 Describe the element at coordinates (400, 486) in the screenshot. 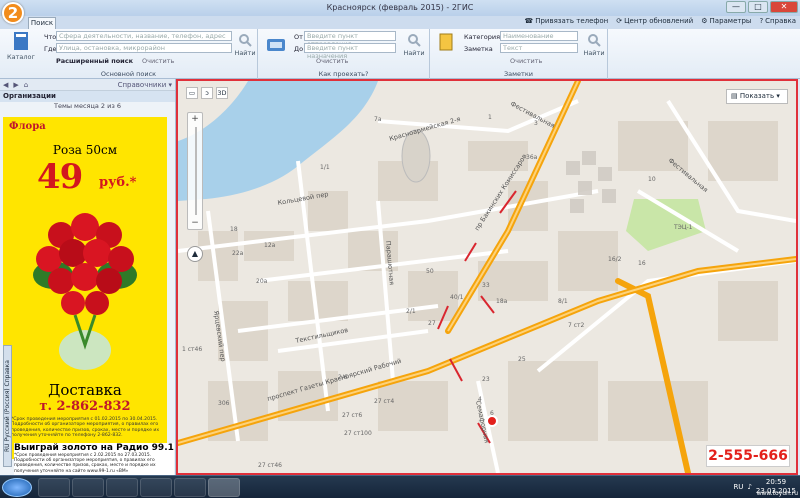

I see `taskbar: RU ♪ 20:59 23.03.2015 www.toyun.ru` at that location.